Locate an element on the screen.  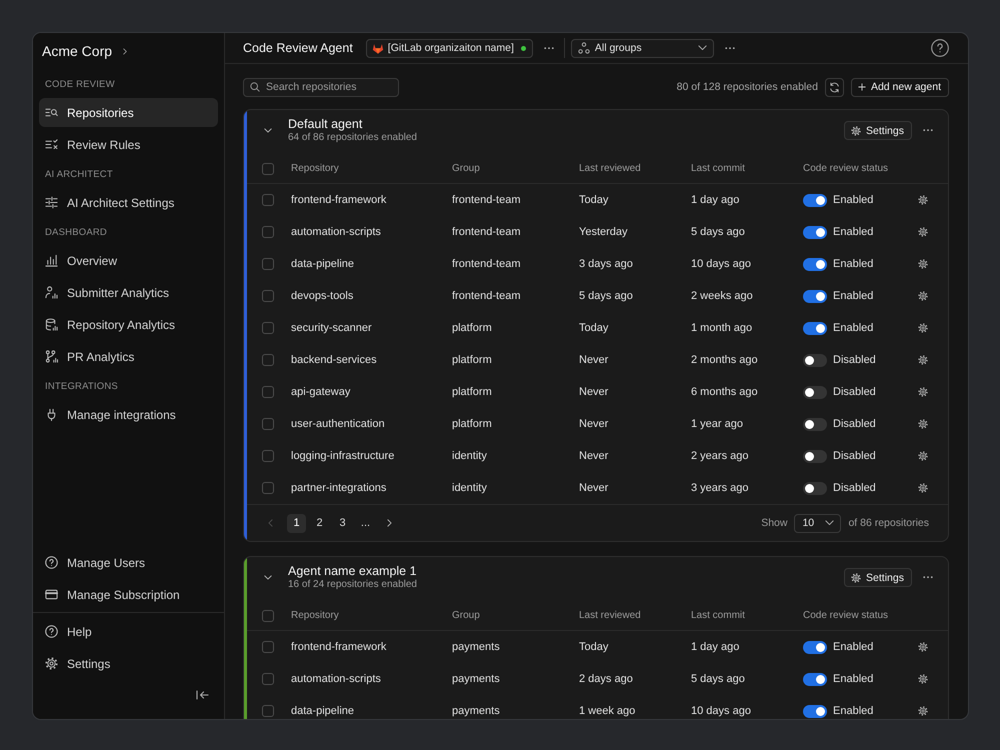
column-header: Repository is located at coordinates (315, 615).